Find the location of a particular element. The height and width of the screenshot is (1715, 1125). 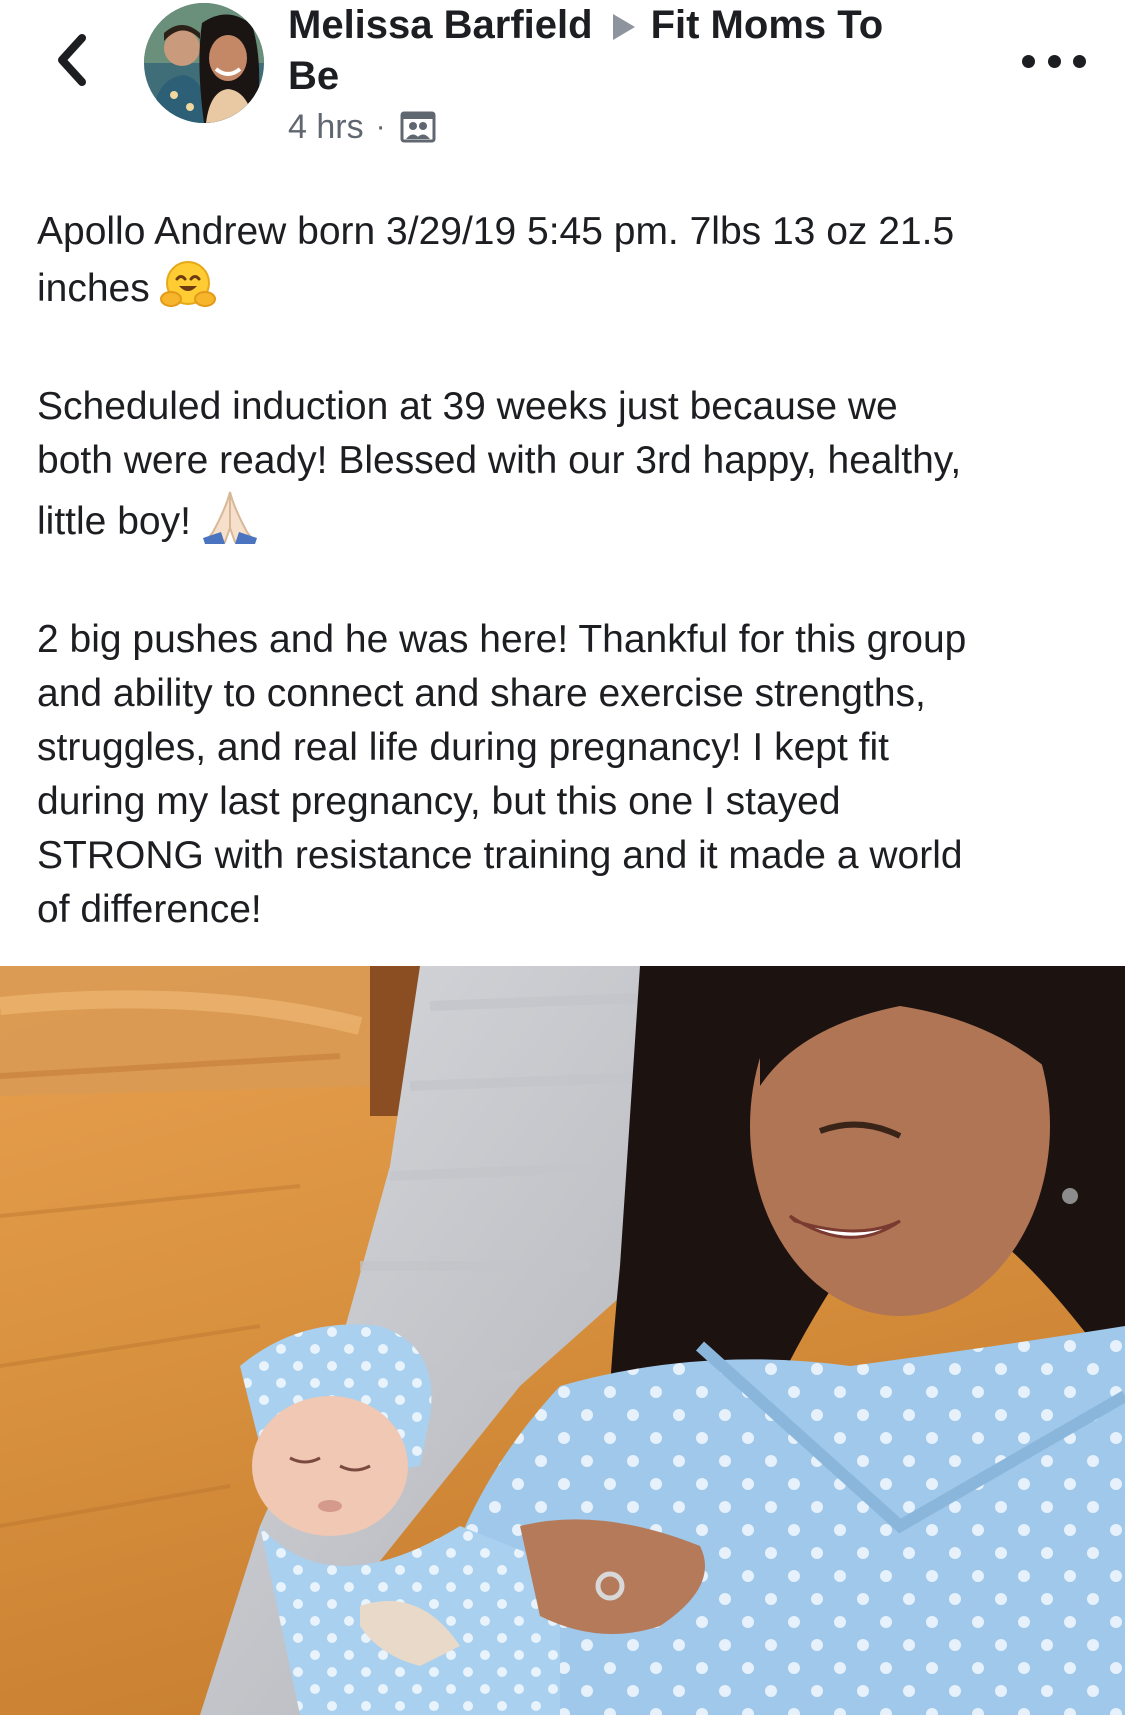

group-name-link: Fit Moms To is located at coordinates (767, 25).